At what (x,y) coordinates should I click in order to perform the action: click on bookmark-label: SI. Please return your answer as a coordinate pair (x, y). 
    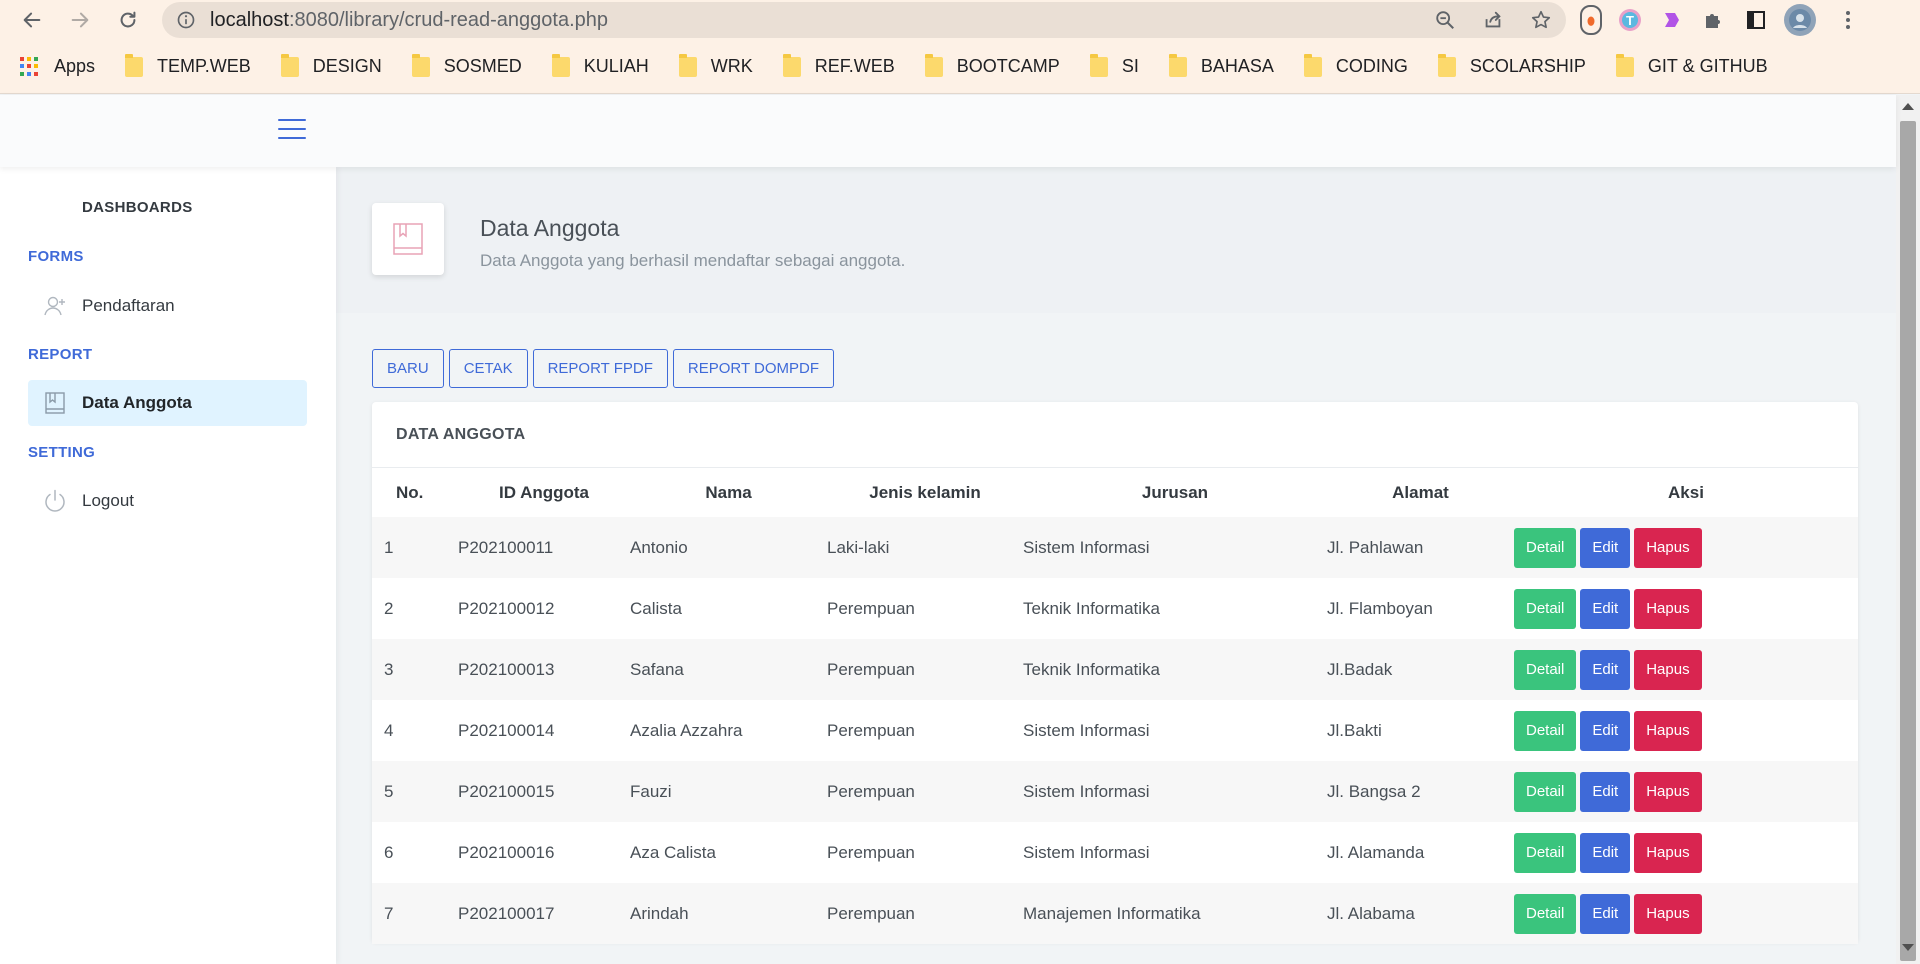
    Looking at the image, I should click on (1130, 66).